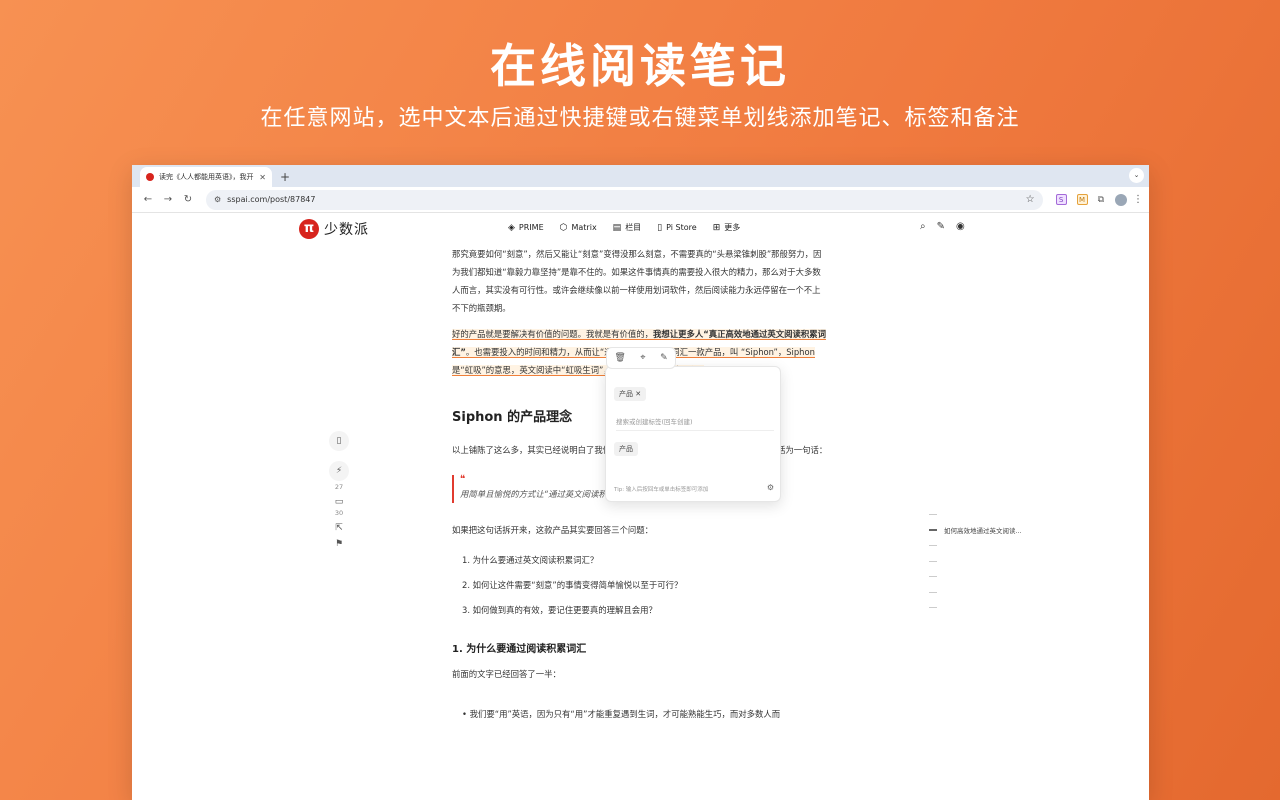 The height and width of the screenshot is (800, 1280). Describe the element at coordinates (506, 674) in the screenshot. I see `paragraph: 前面的文字已经回答了一半：` at that location.